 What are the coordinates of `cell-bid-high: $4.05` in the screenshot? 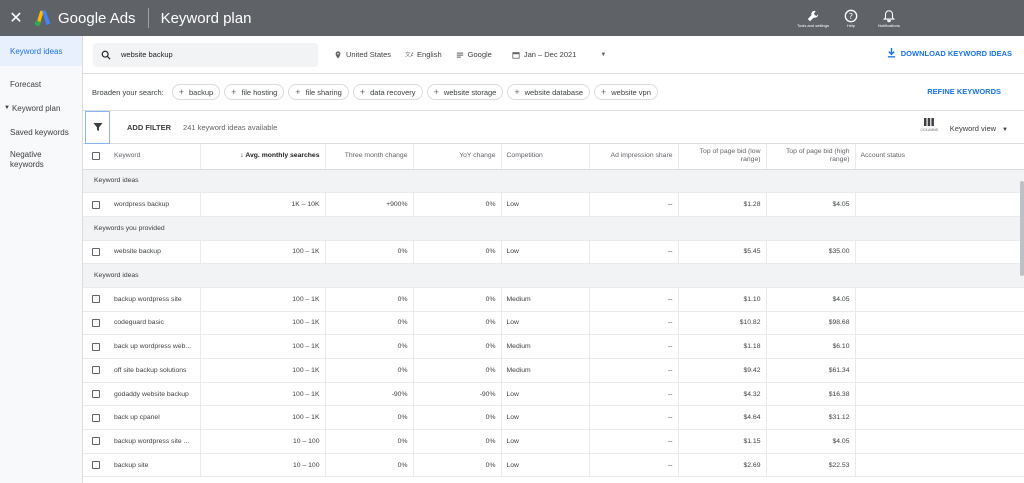 It's located at (811, 441).